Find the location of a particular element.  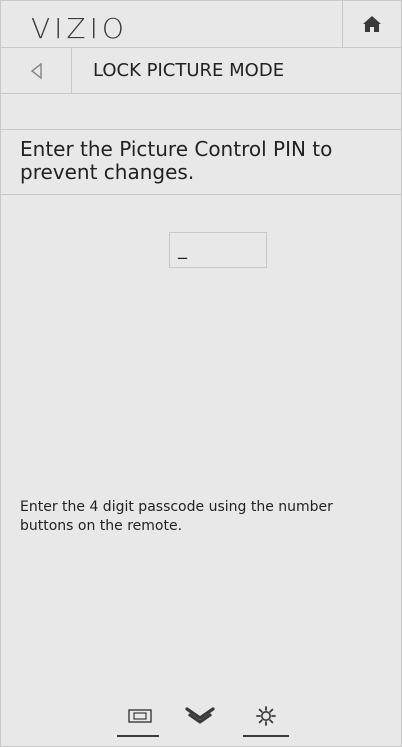

chevron-down-icon is located at coordinates (200, 716).